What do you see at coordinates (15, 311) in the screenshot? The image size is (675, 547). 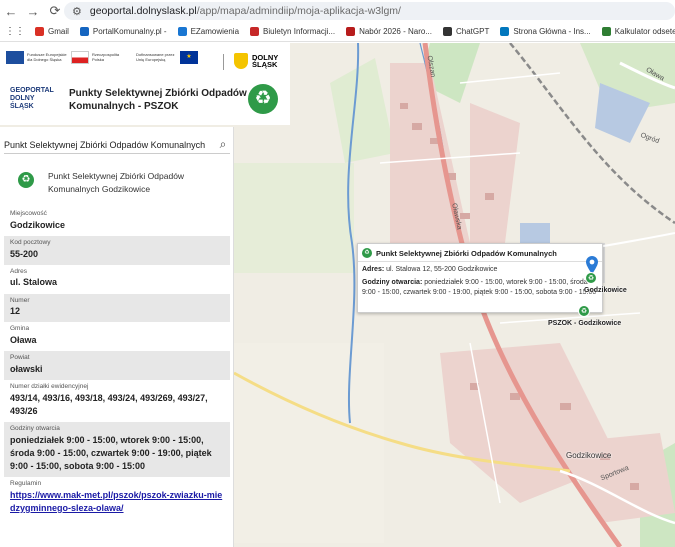 I see `attr-value: 12` at bounding box center [15, 311].